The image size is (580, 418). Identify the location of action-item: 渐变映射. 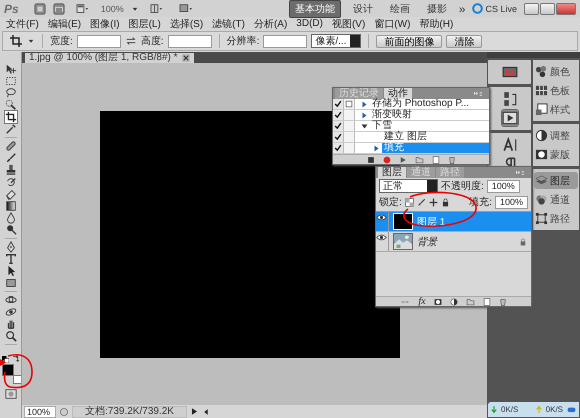
(392, 115).